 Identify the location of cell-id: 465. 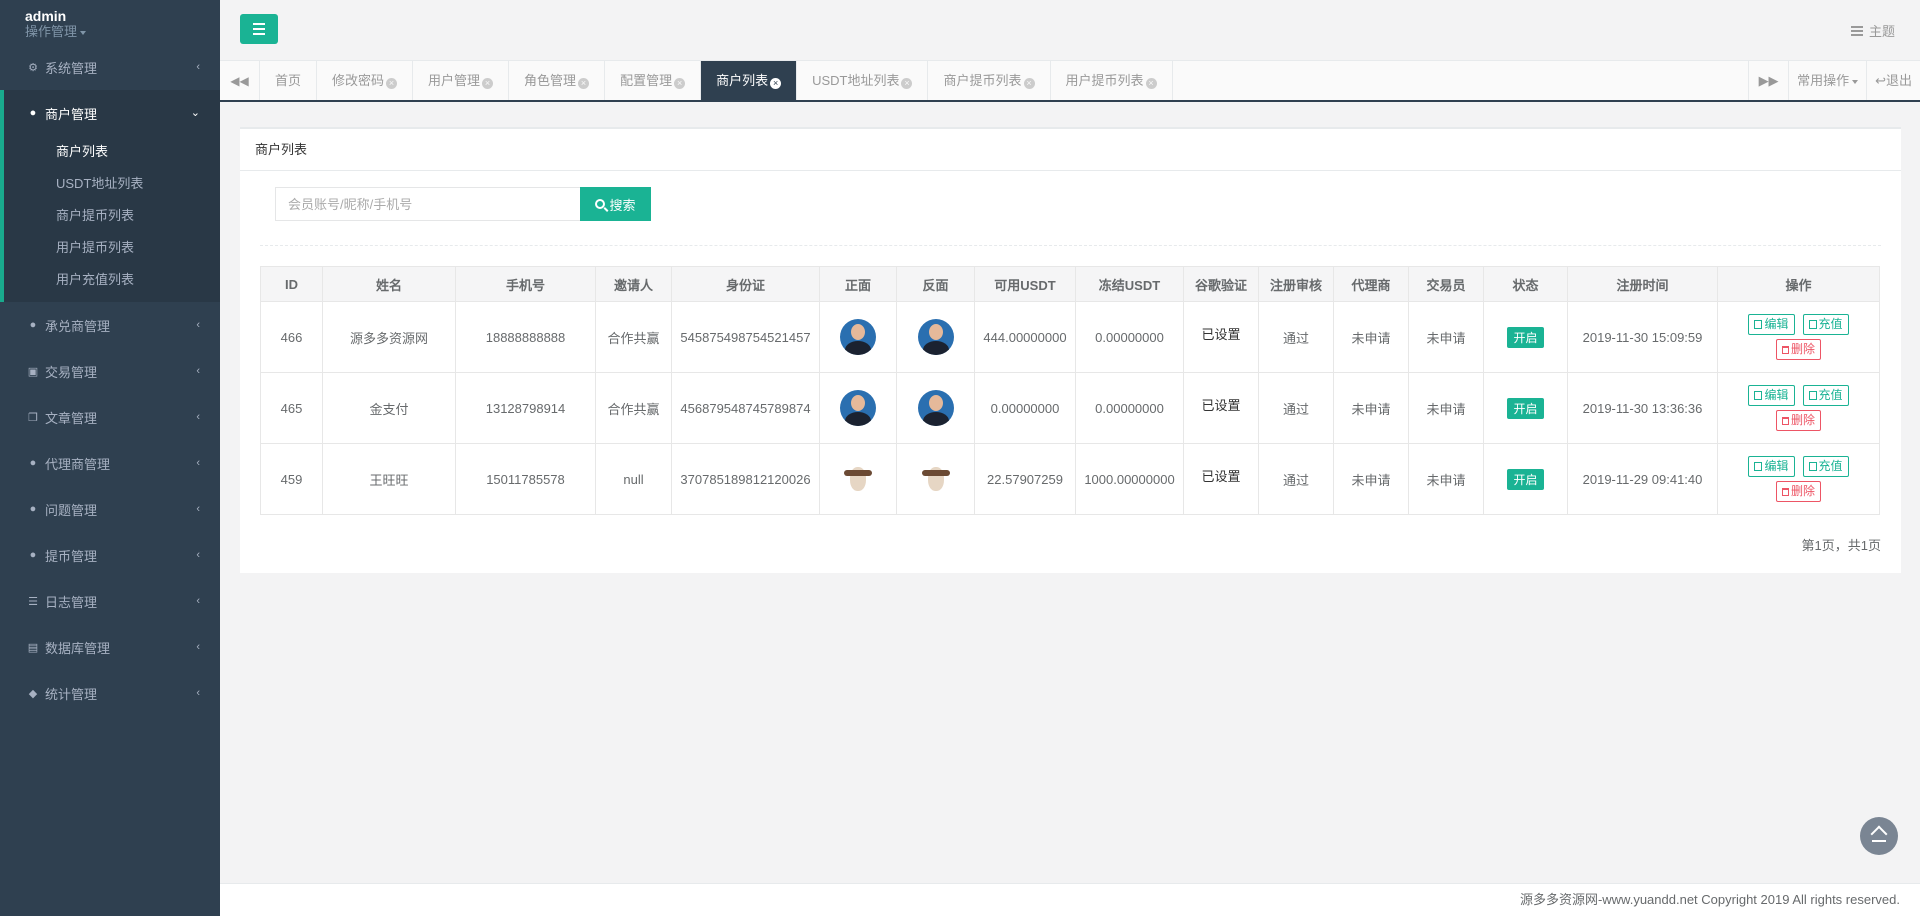
(291, 408).